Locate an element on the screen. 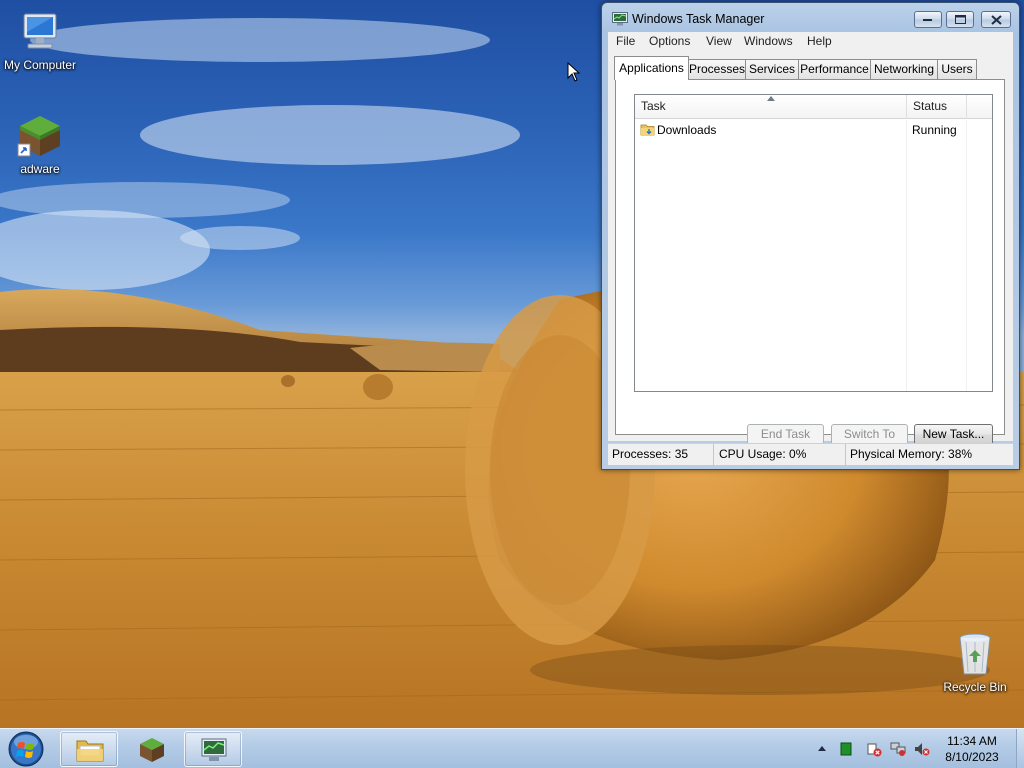 The image size is (1024, 768). network-icon is located at coordinates (898, 749).